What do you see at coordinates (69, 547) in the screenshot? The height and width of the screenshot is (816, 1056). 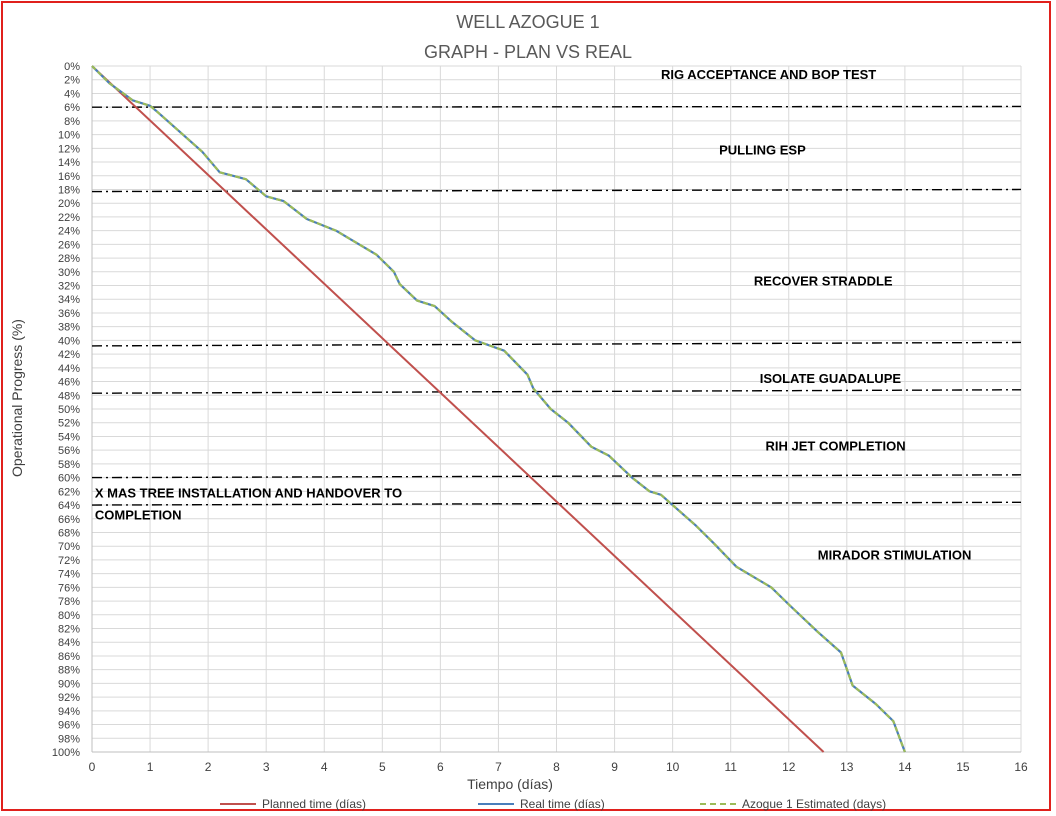 I see `y-tick-label: 70%` at bounding box center [69, 547].